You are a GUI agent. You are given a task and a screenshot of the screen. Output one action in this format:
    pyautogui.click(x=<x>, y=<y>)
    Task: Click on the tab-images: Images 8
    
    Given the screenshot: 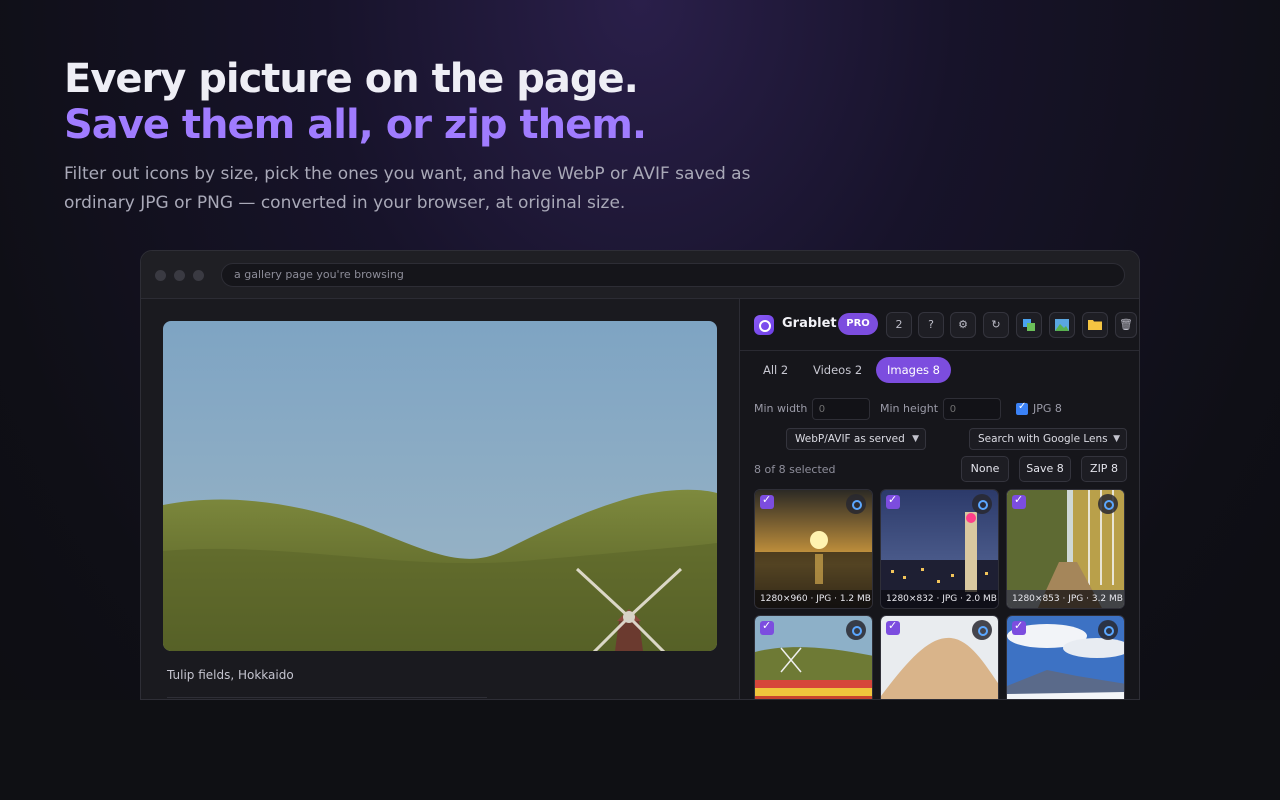 What is the action you would take?
    pyautogui.click(x=913, y=370)
    